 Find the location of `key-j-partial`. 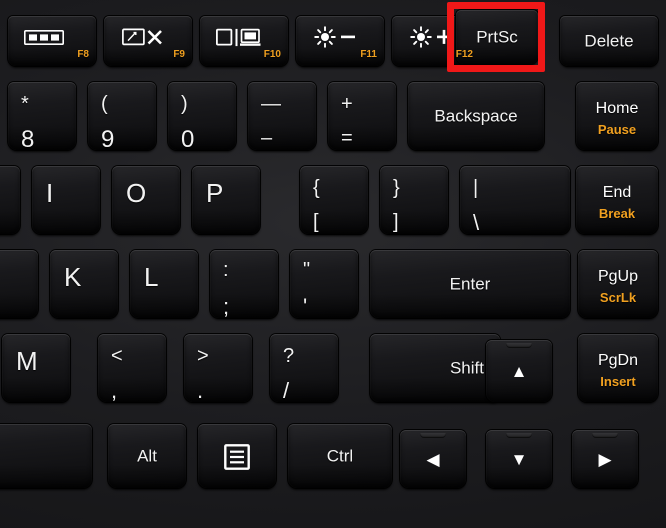

key-j-partial is located at coordinates (19, 284).